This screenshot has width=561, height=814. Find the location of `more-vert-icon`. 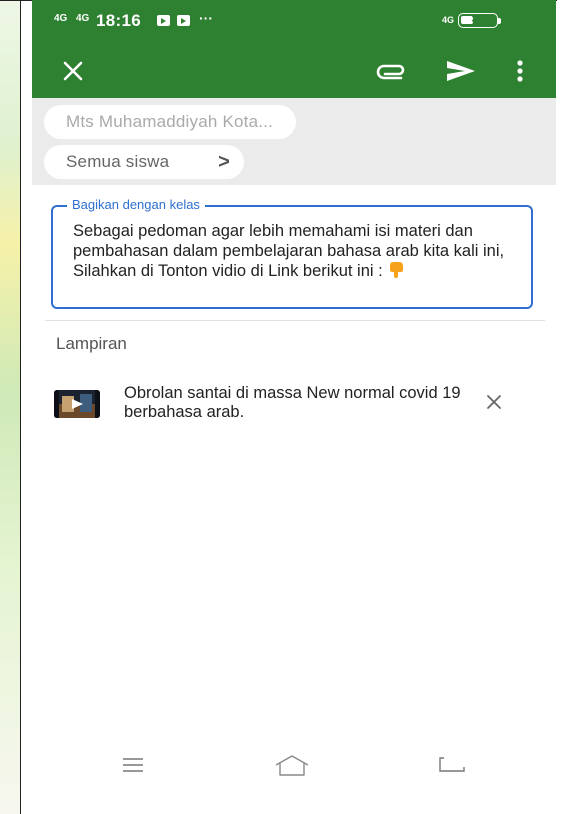

more-vert-icon is located at coordinates (520, 71).